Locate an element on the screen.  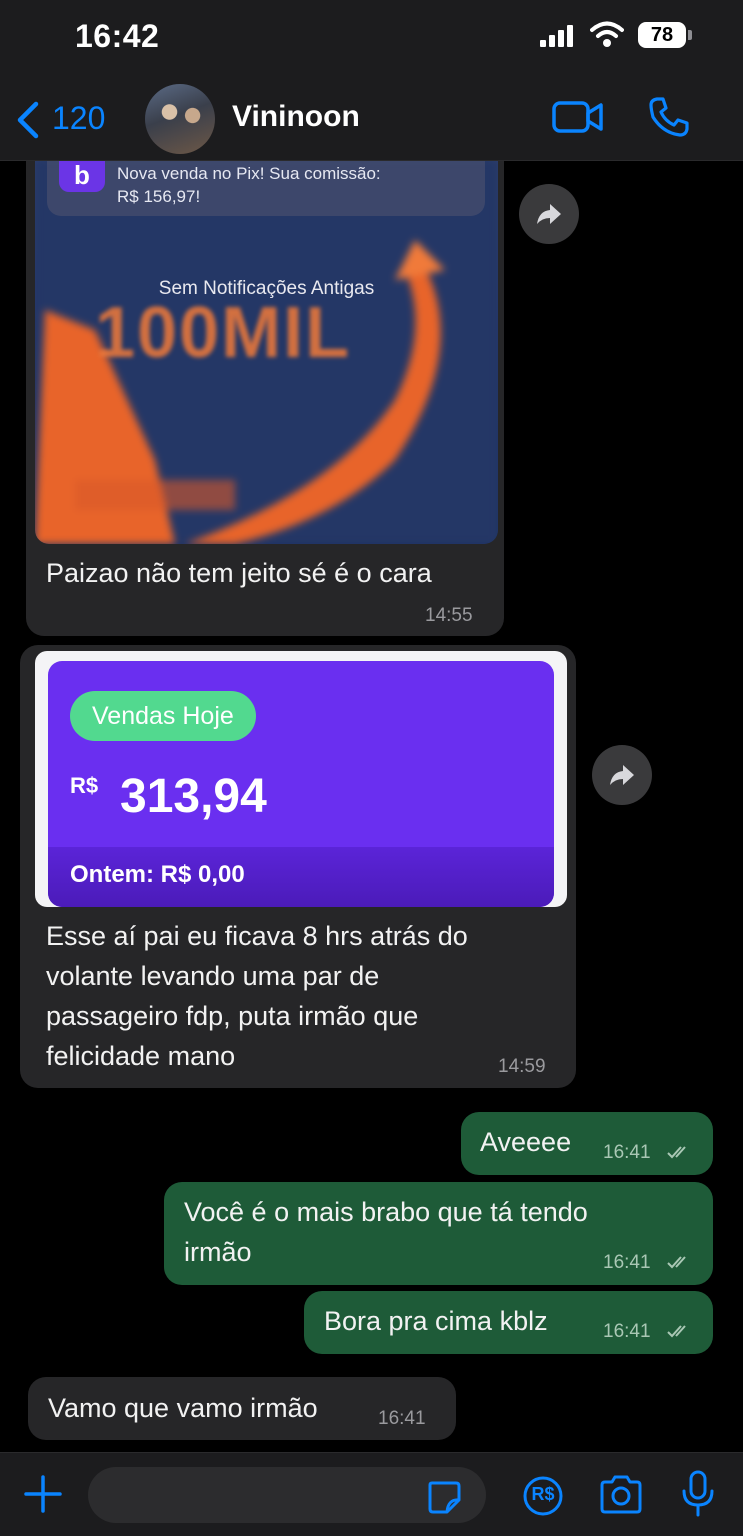
message-image-sales-card: Vendas Hoje R$ 313,94 Ontem: R$ 0,00 is located at coordinates (301, 779).